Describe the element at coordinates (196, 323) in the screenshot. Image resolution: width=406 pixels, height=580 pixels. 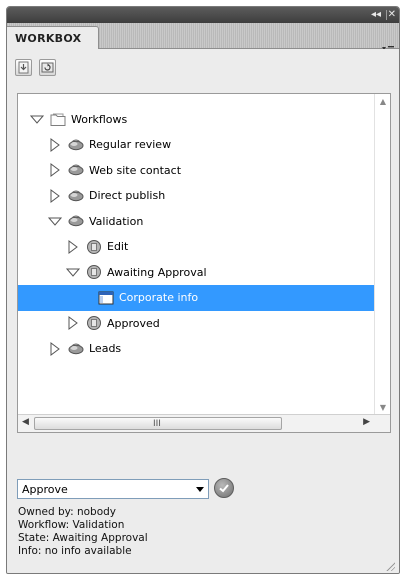
I see `tree-item: Approved` at that location.